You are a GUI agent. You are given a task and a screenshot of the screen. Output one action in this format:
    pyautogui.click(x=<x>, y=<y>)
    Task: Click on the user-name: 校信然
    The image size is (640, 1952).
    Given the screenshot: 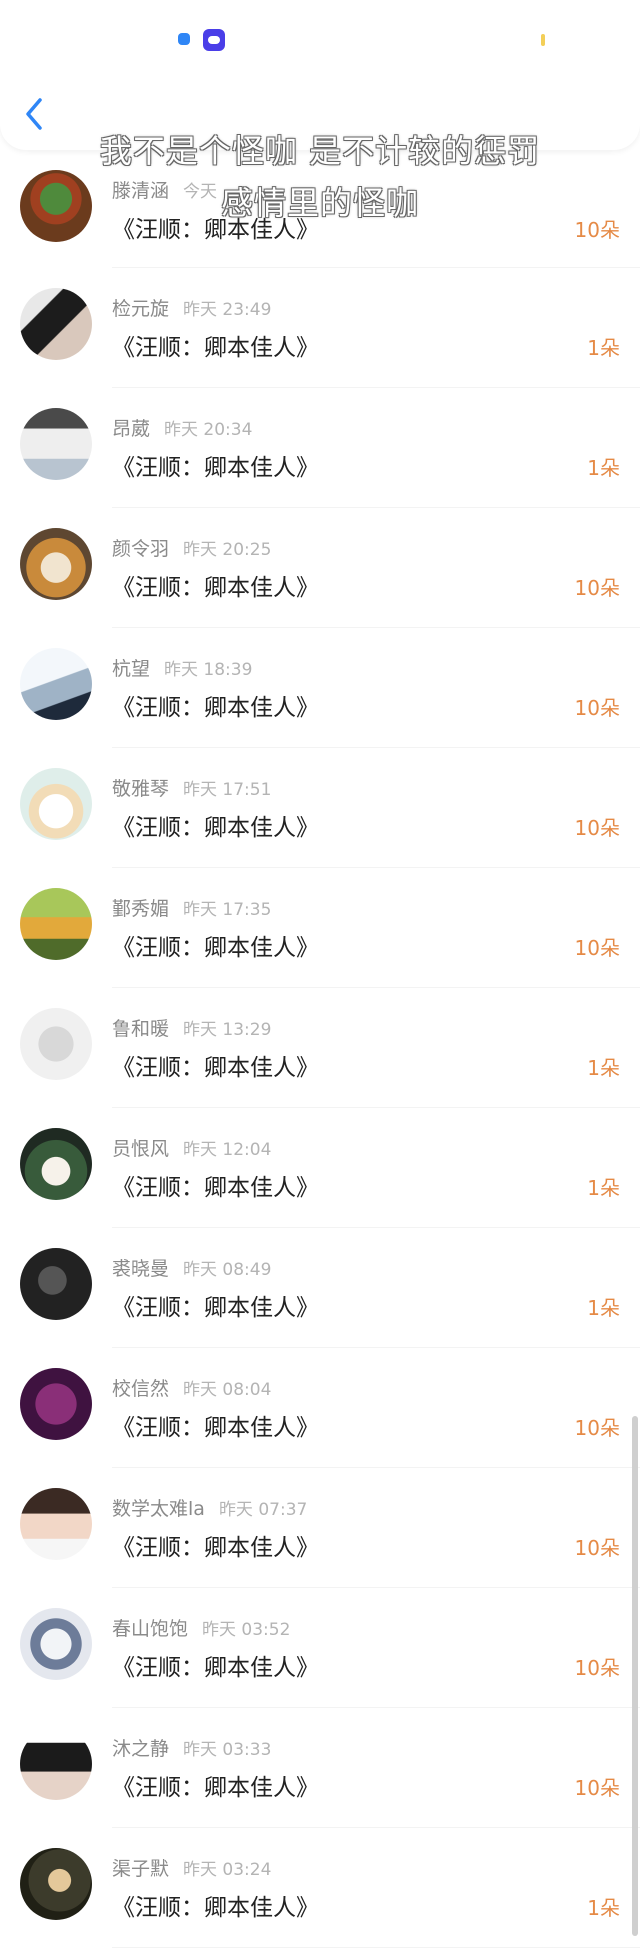 What is the action you would take?
    pyautogui.click(x=140, y=1389)
    